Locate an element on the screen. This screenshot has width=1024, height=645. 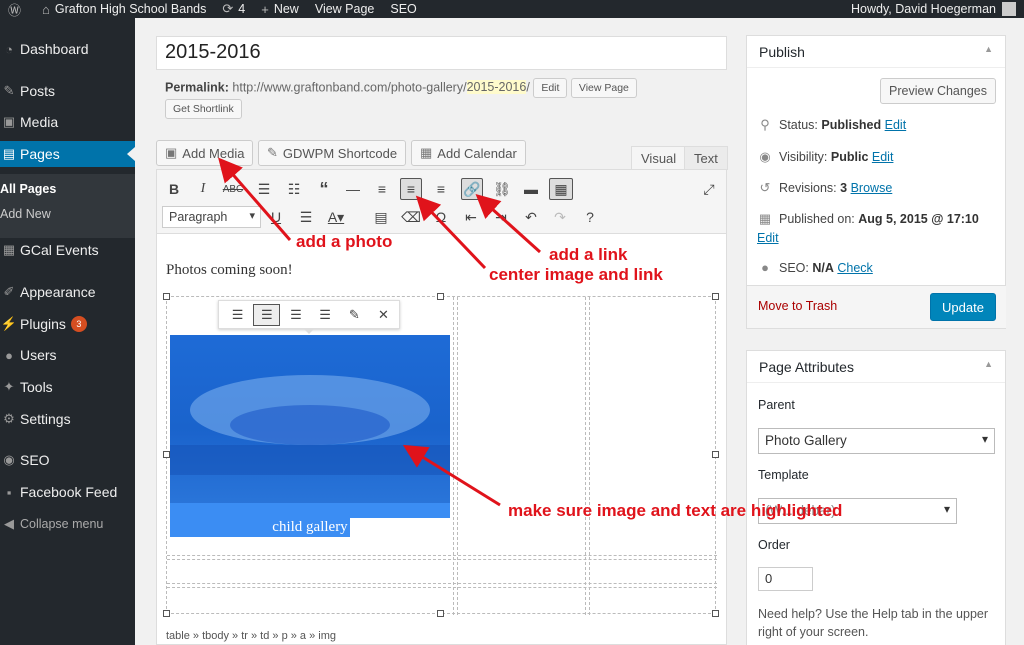
brush-icon: ✐ is located at coordinates (9, 291).